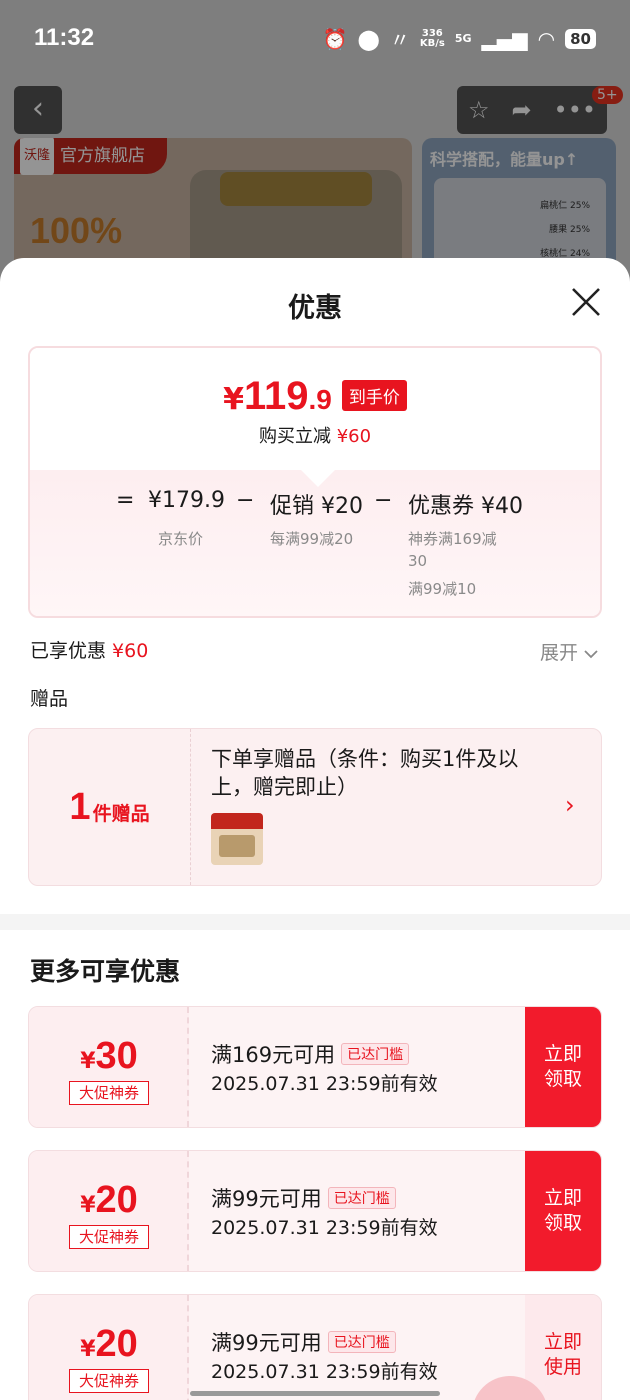 This screenshot has height=1400, width=630. I want to click on enjoyed-discount: 已享优惠 ¥60, so click(89, 651).